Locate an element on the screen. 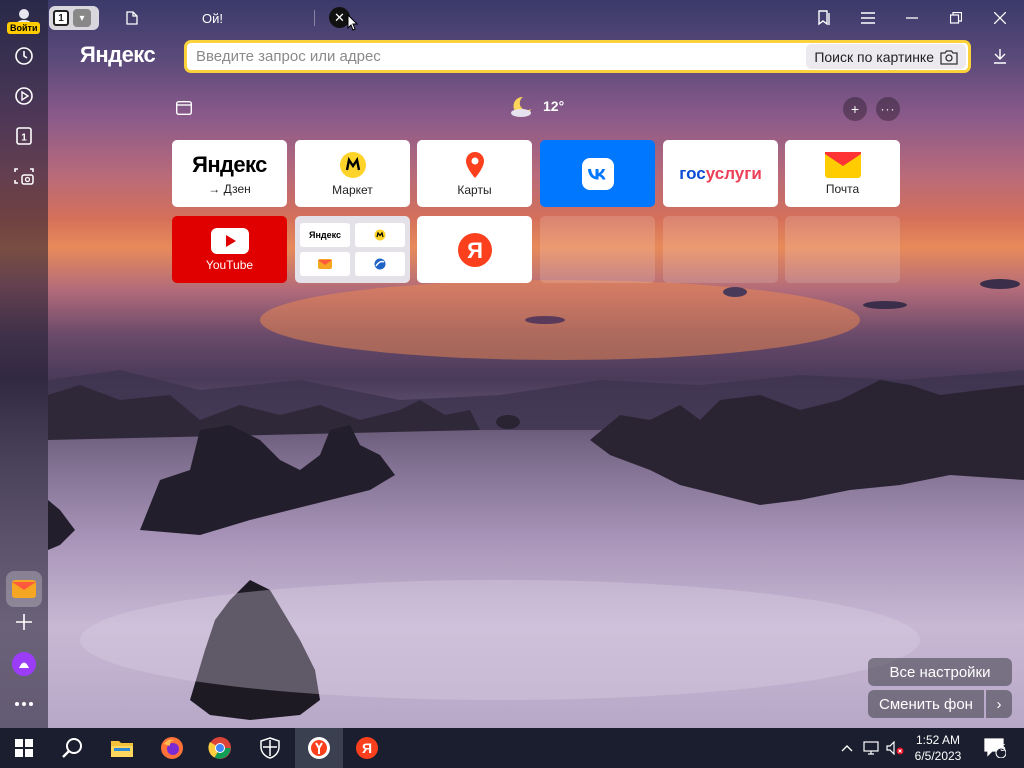  hamburger-icon is located at coordinates (868, 18).